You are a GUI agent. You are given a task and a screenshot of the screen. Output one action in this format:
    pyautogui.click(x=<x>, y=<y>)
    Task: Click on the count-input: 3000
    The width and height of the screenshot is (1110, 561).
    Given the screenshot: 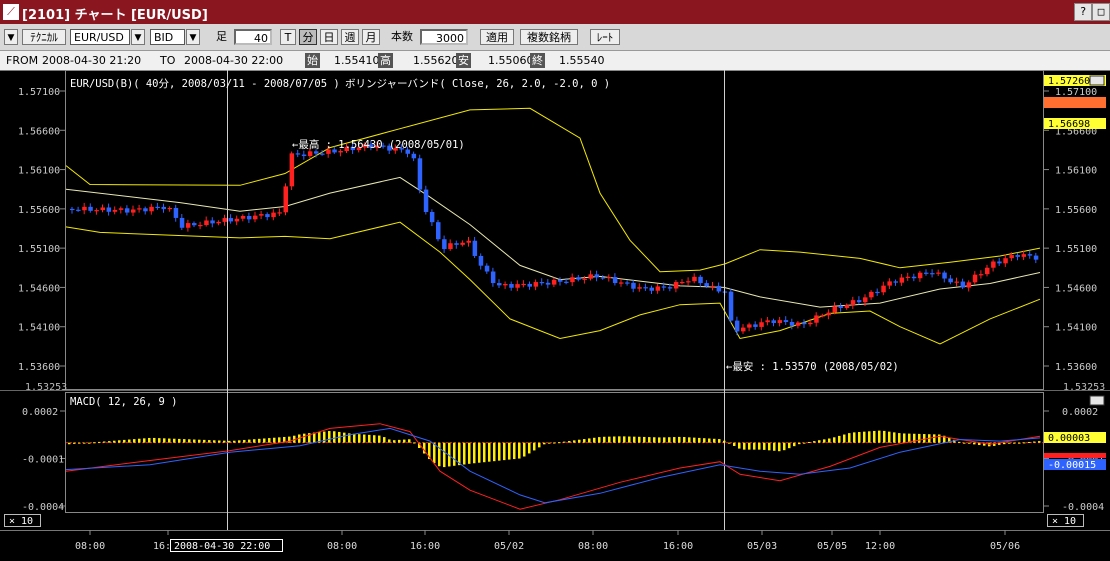 What is the action you would take?
    pyautogui.click(x=444, y=37)
    